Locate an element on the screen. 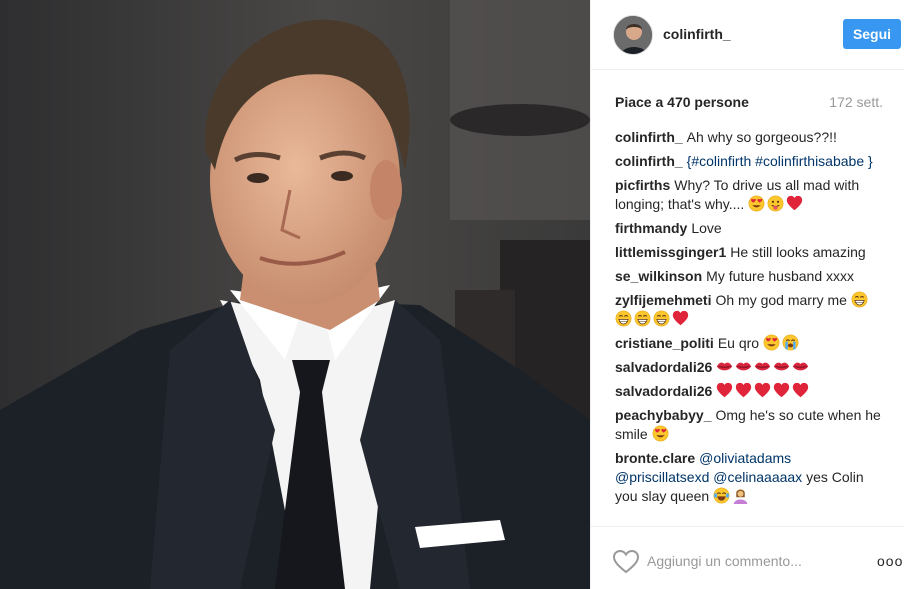 The height and width of the screenshot is (589, 904). comment-text: Oh my god marry me is located at coordinates (781, 300).